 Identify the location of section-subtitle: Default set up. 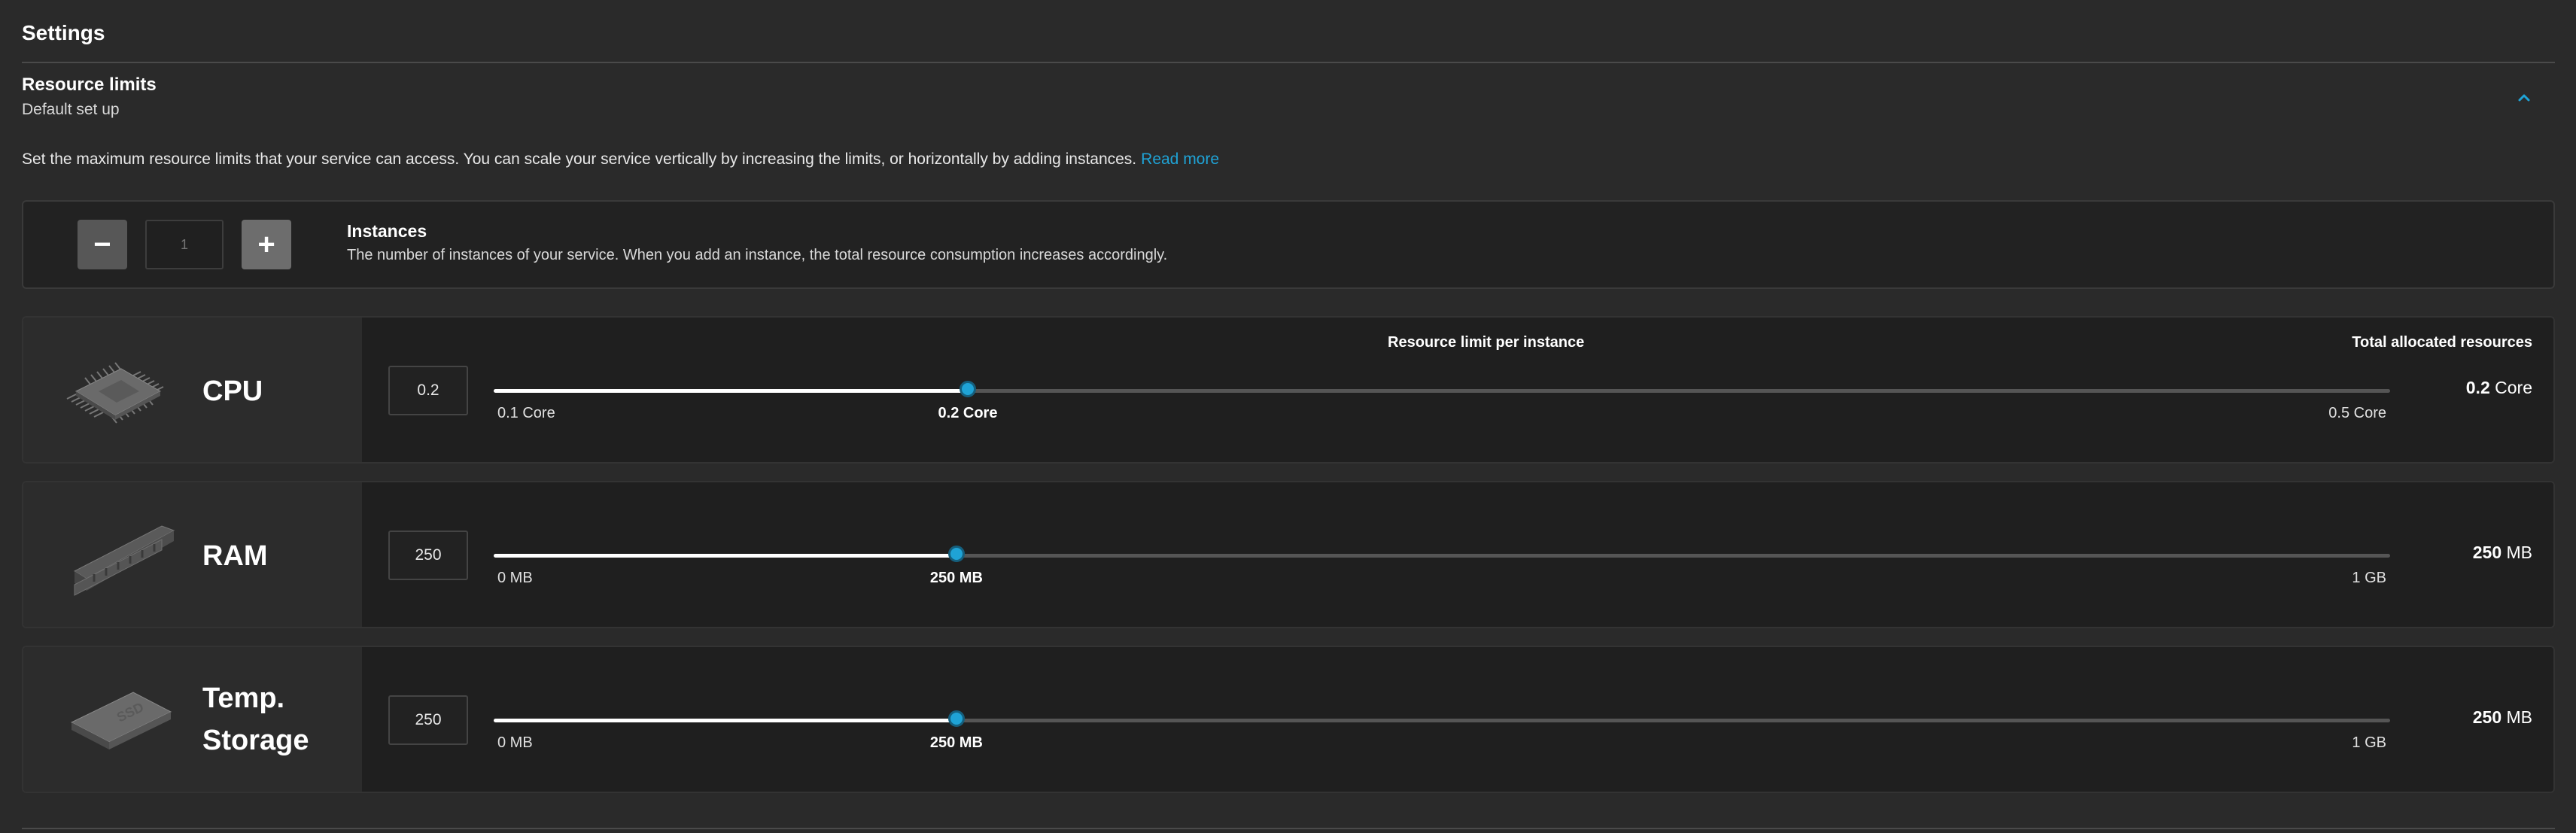
(71, 109).